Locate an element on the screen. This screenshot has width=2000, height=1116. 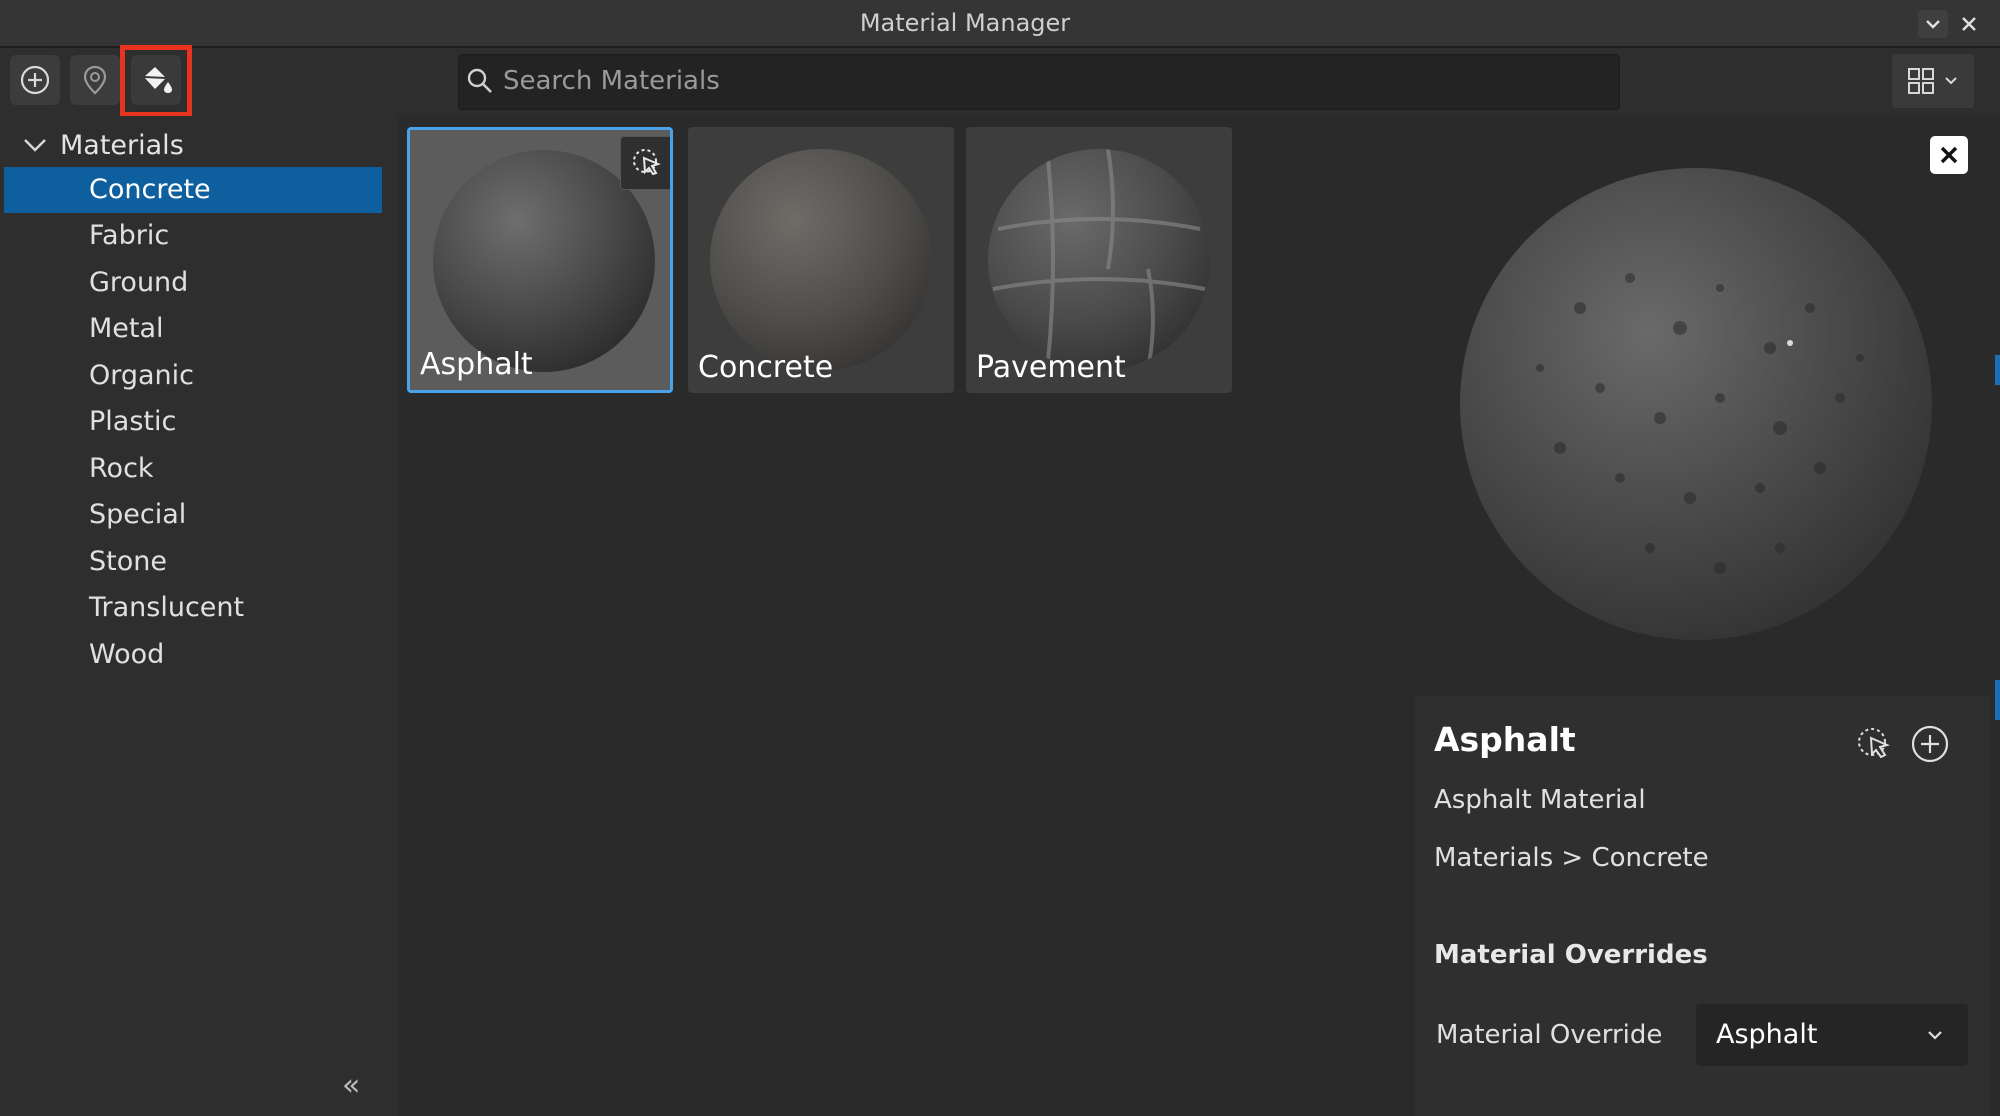
grid-view-icon is located at coordinates (1921, 81).